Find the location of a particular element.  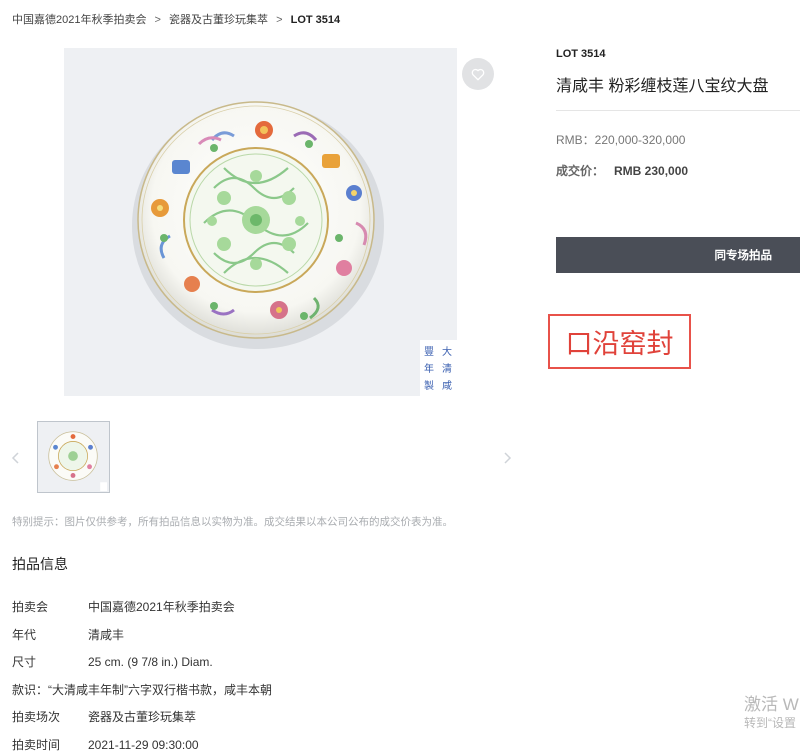

carousel-prev-button is located at coordinates (16, 458).